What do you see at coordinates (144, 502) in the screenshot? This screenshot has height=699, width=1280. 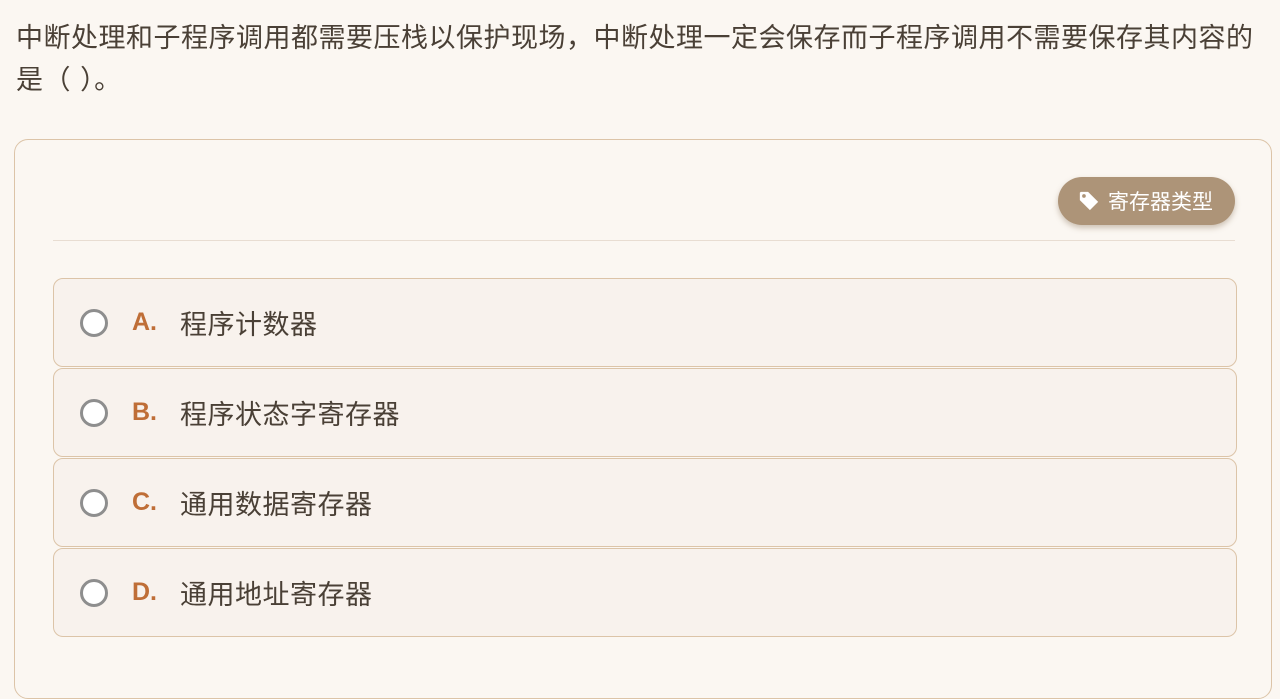 I see `option-letter: C.` at bounding box center [144, 502].